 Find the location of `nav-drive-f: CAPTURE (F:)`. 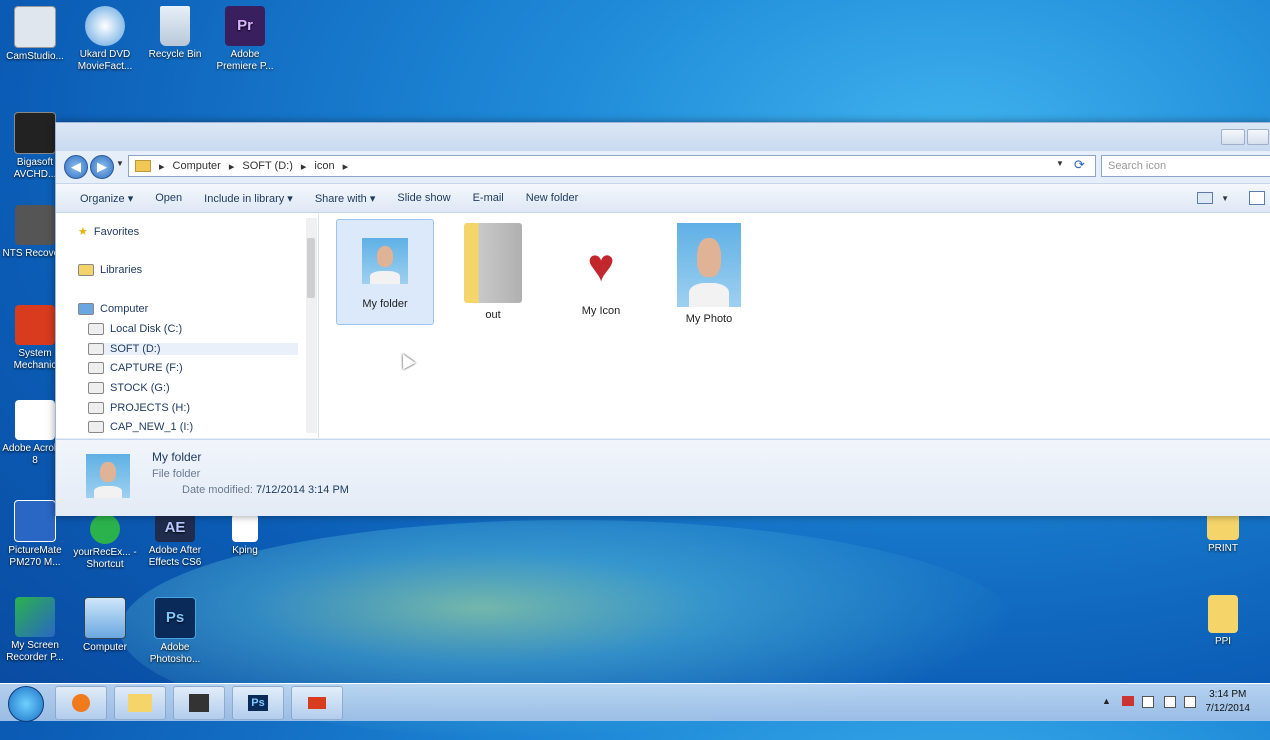

nav-drive-f: CAPTURE (F:) is located at coordinates (135, 368).